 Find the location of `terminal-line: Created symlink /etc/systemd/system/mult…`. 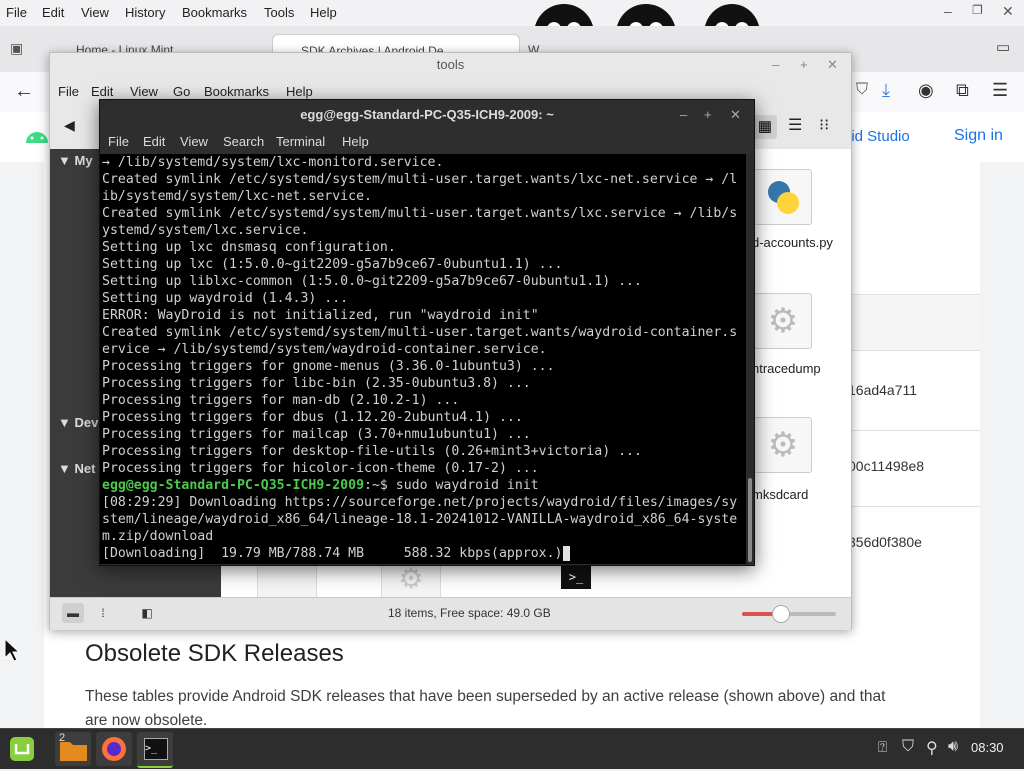

terminal-line: Created symlink /etc/systemd/system/mult… is located at coordinates (420, 179).